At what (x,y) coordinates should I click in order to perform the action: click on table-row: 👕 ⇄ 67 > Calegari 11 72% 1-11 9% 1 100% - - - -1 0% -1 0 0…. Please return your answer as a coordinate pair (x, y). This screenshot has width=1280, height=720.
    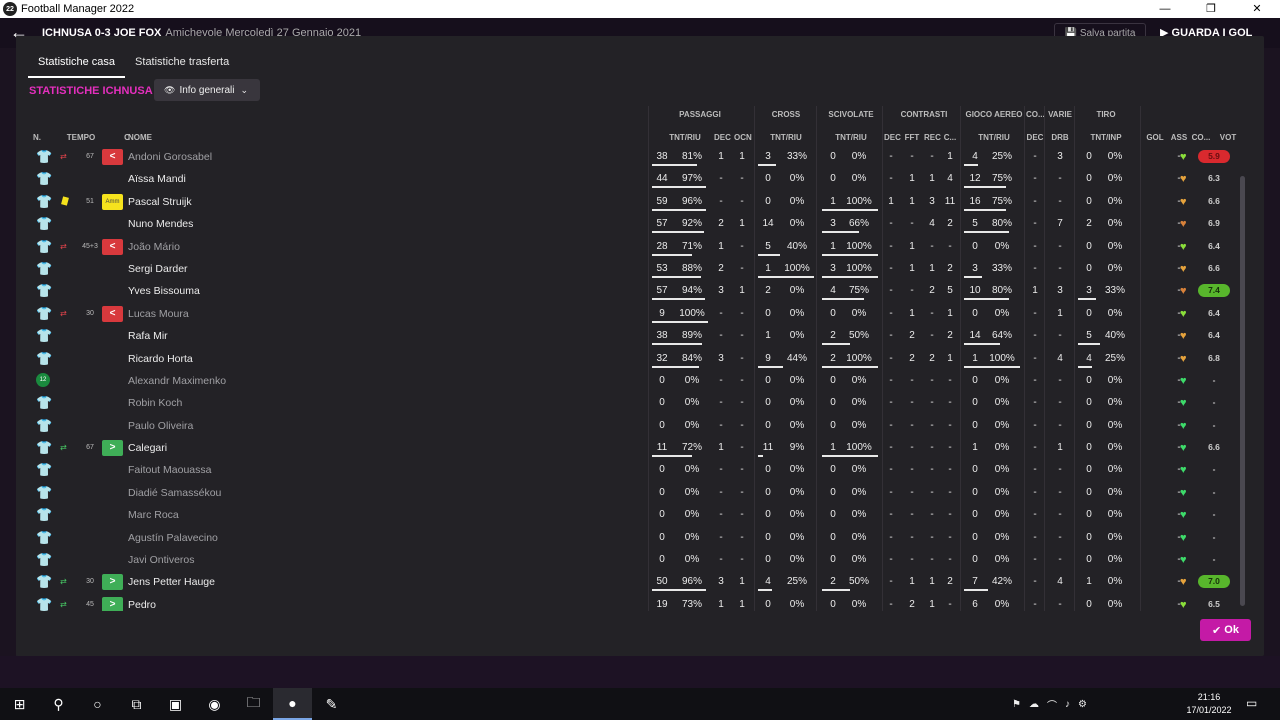
    Looking at the image, I should click on (636, 448).